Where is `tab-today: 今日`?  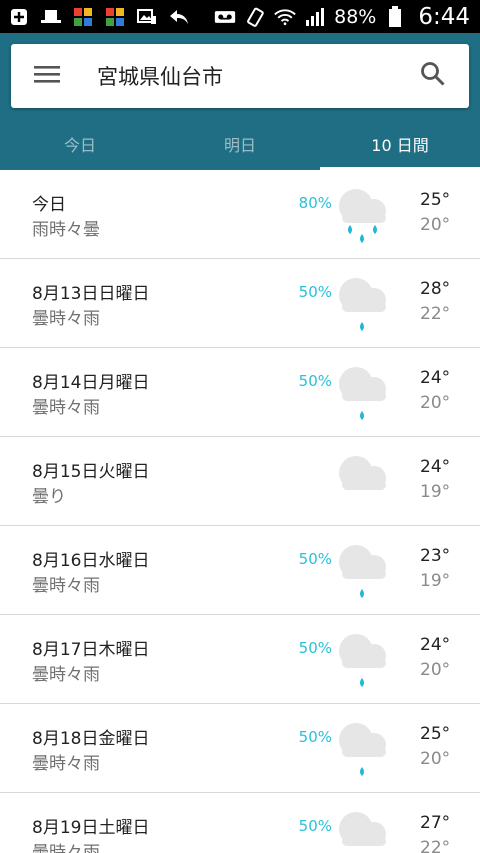 tab-today: 今日 is located at coordinates (80, 143).